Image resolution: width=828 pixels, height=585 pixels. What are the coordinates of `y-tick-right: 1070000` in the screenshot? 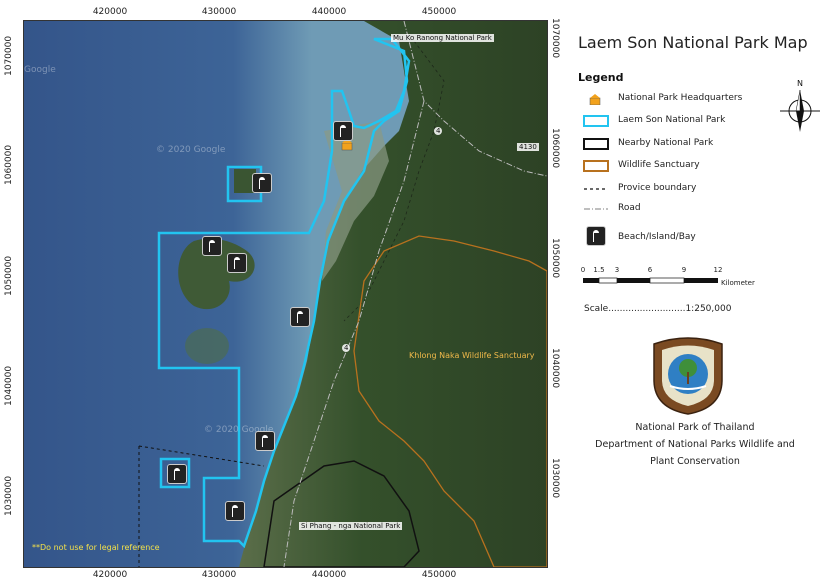 It's located at (555, 38).